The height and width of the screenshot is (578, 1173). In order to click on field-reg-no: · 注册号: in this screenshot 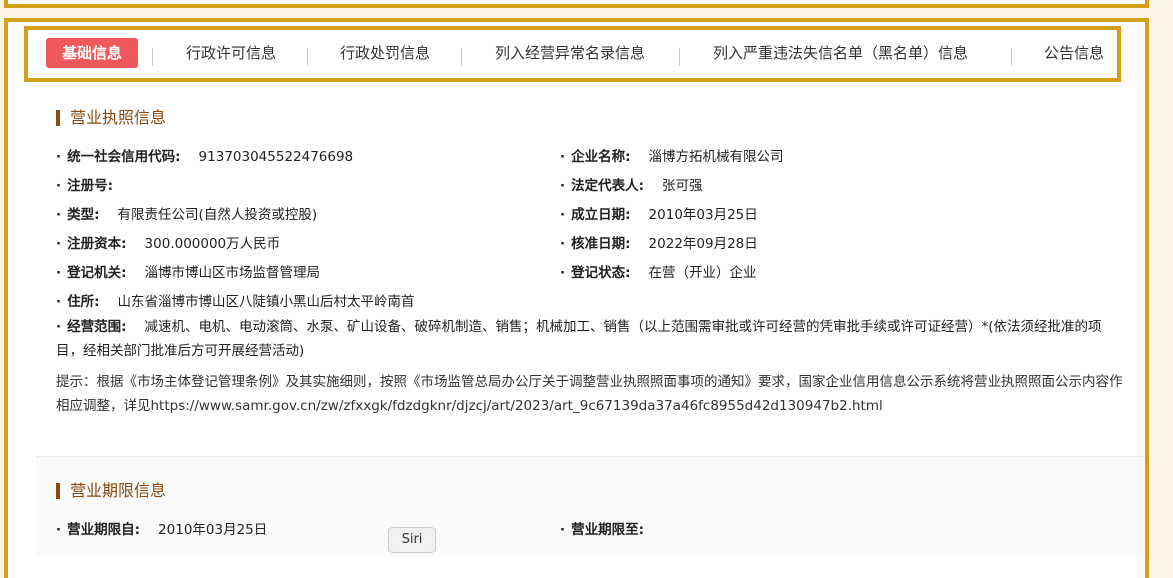, I will do `click(85, 186)`.